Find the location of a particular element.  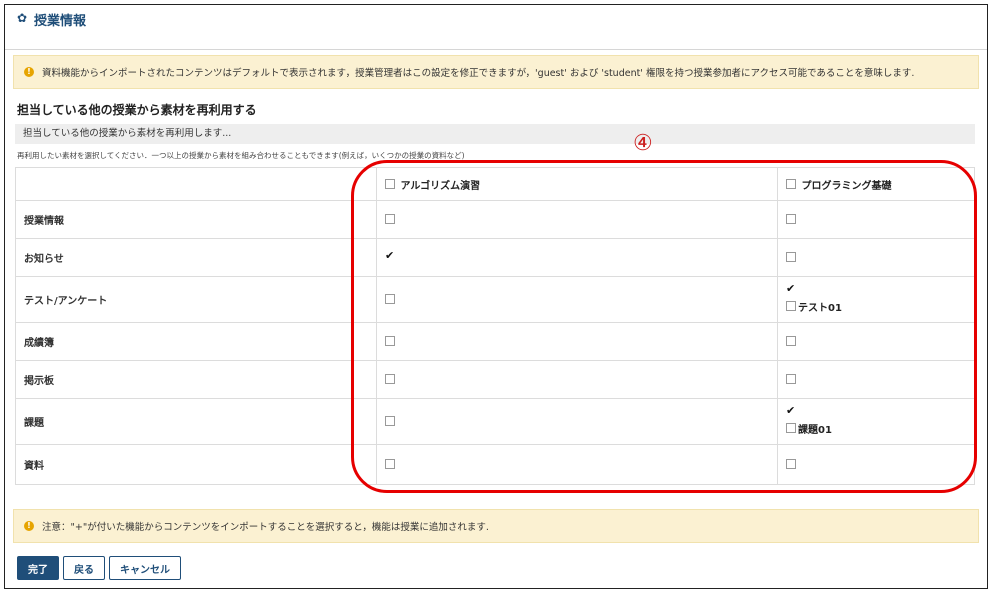

cell-forum-algorithm is located at coordinates (577, 379).